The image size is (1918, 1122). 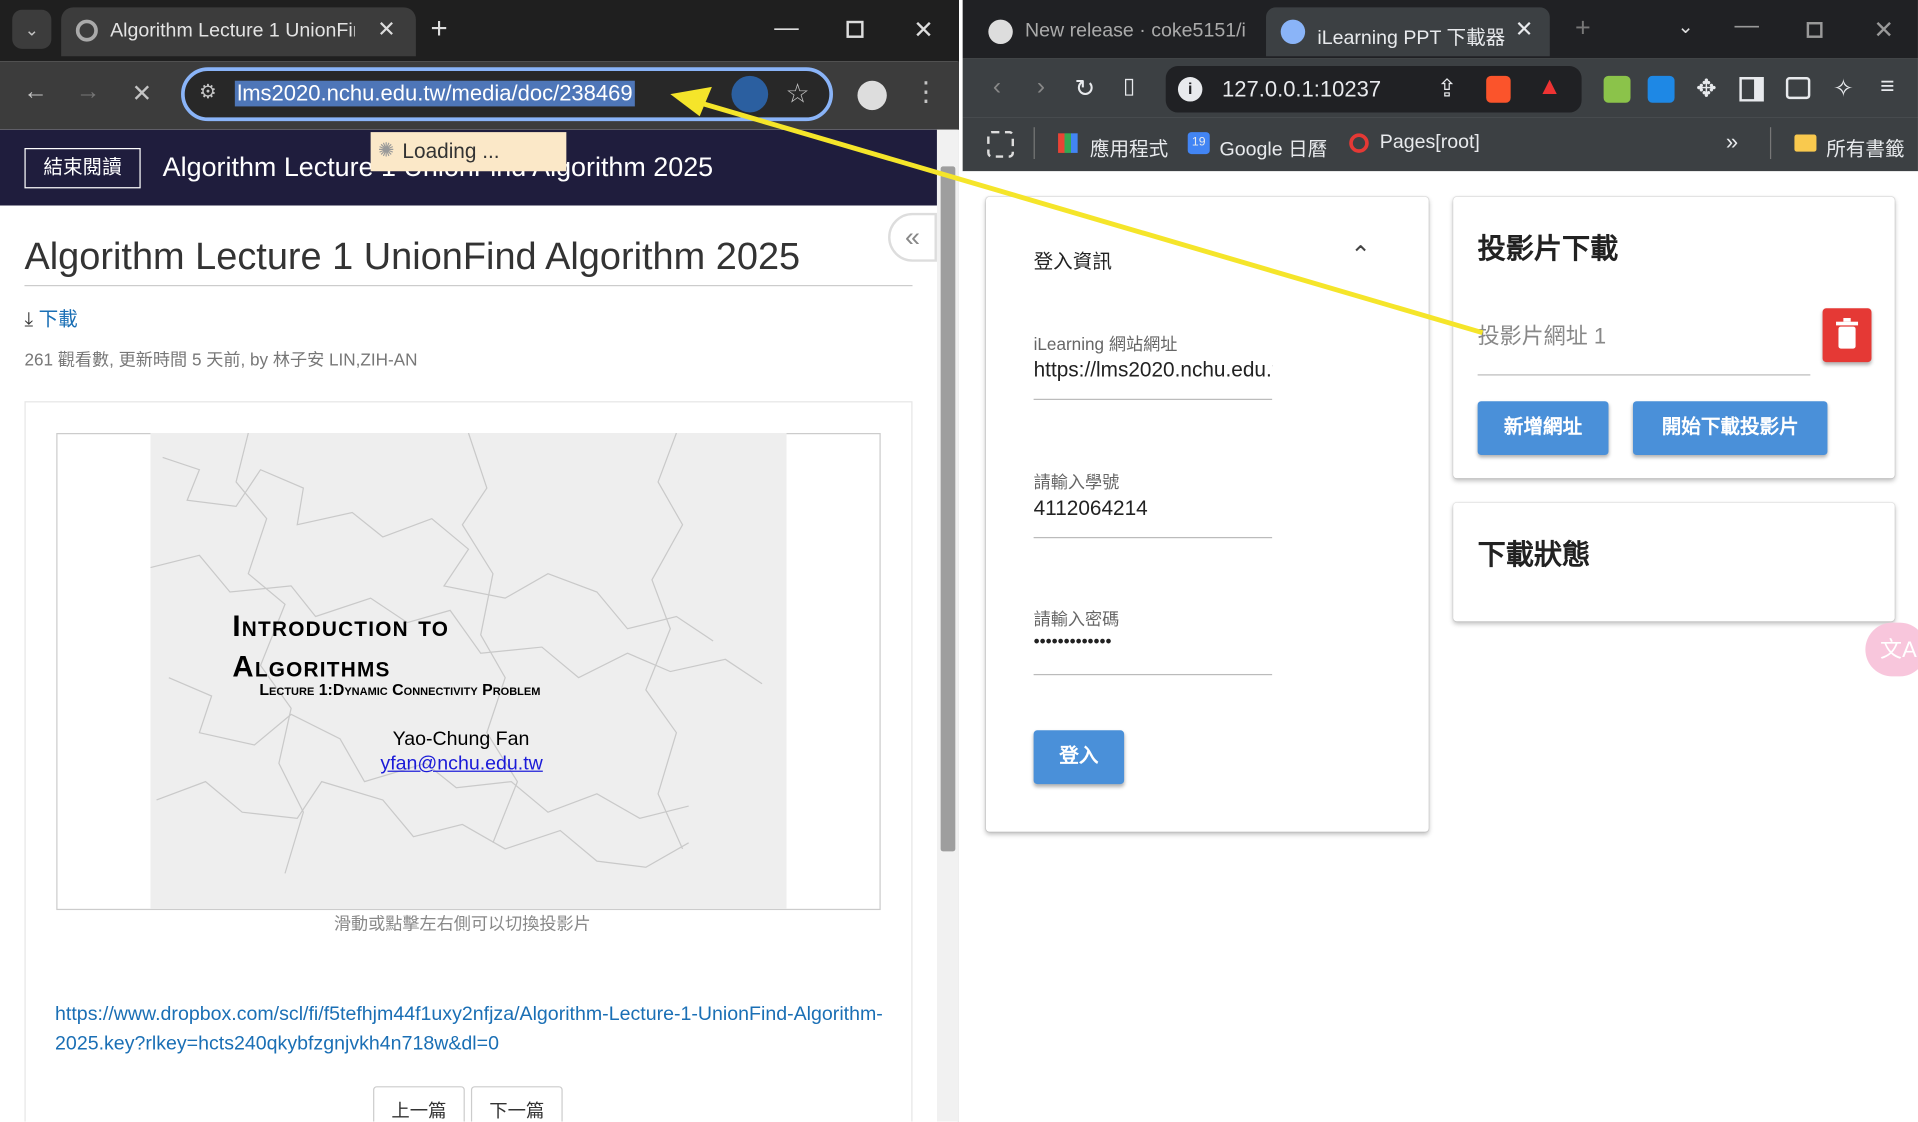 What do you see at coordinates (1077, 211) in the screenshot?
I see `annotation-arrow` at bounding box center [1077, 211].